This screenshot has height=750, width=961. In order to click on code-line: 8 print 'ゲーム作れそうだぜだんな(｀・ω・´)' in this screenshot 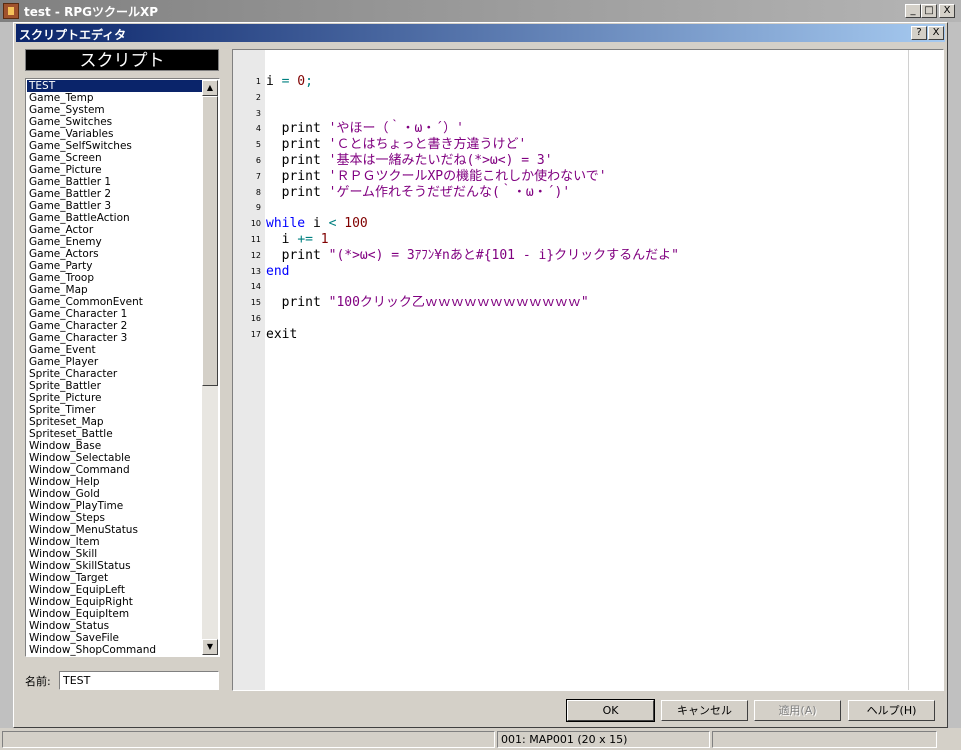, I will do `click(583, 193)`.